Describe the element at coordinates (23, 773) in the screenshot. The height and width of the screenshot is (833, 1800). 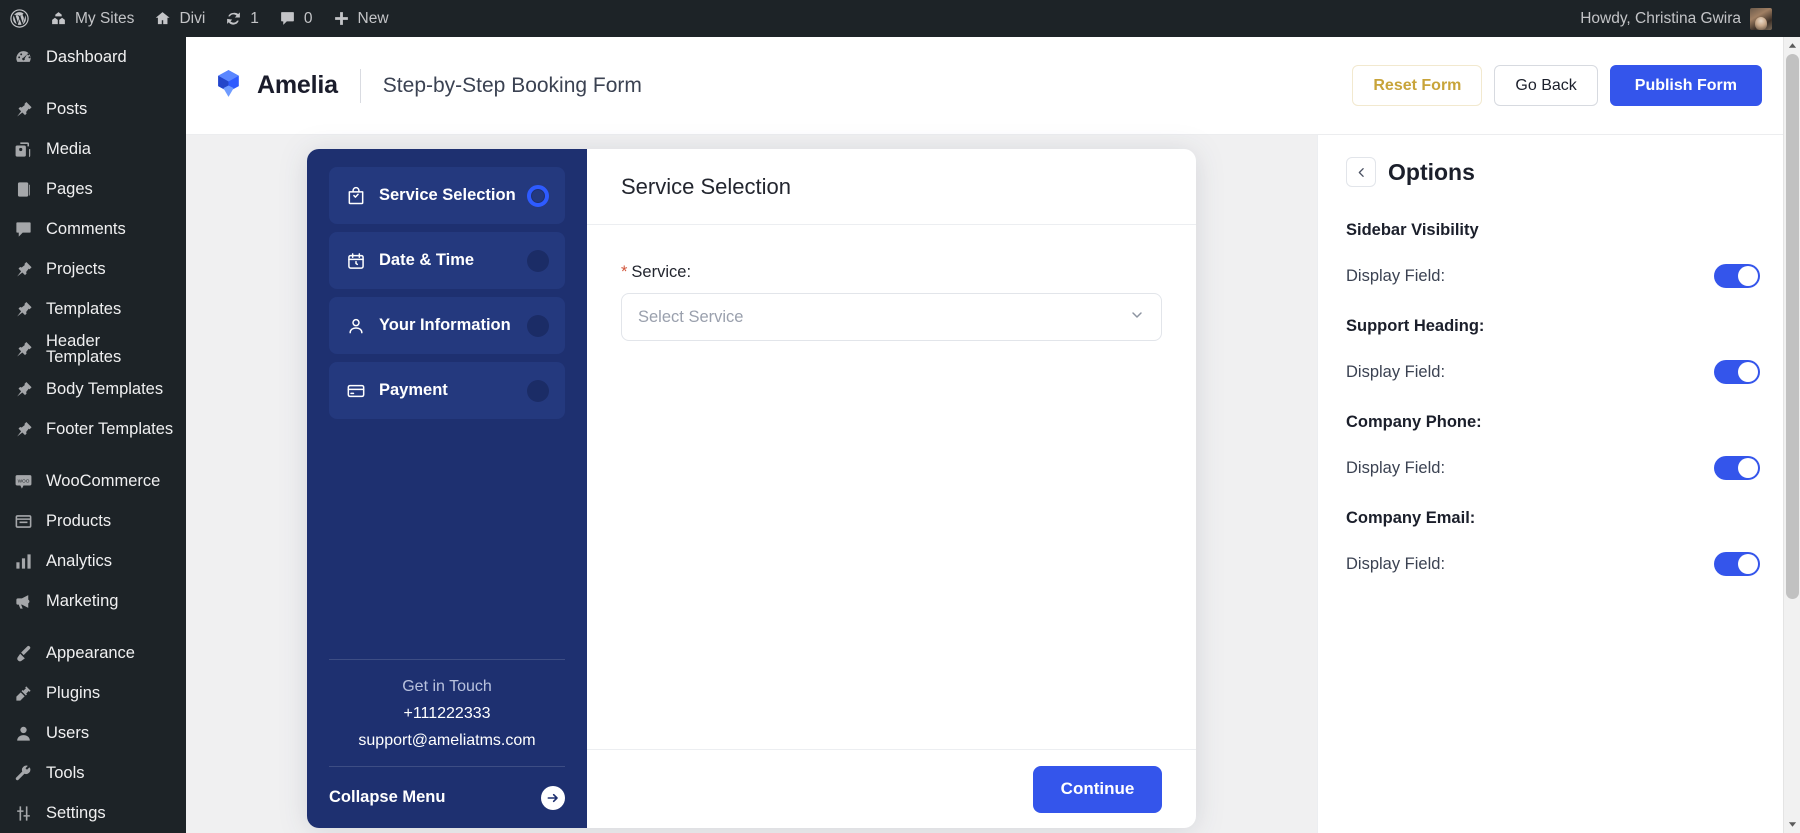
I see `tools-icon` at that location.